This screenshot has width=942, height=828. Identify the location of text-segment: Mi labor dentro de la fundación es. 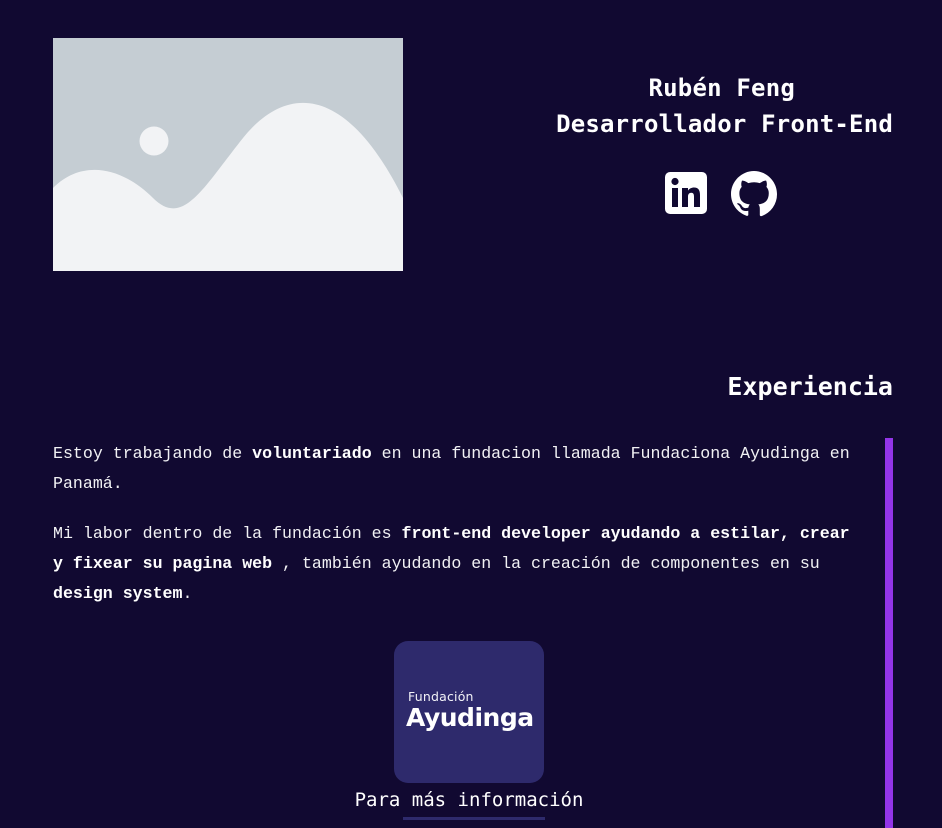
(227, 533).